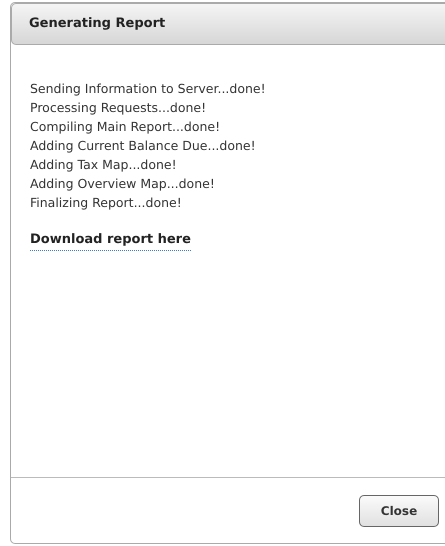  Describe the element at coordinates (97, 24) in the screenshot. I see `dialog-title: Generating Report` at that location.